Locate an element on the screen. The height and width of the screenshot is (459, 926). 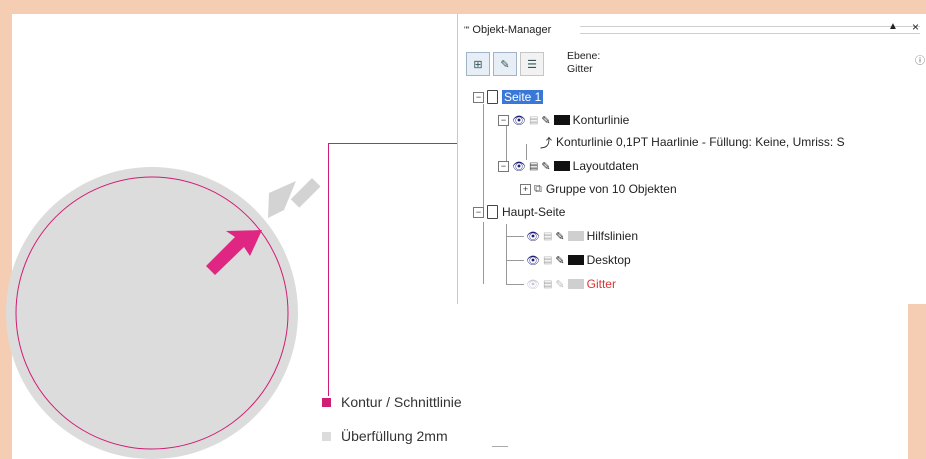
legend-ueberfuellung: Überfüllung 2mm is located at coordinates (385, 436).